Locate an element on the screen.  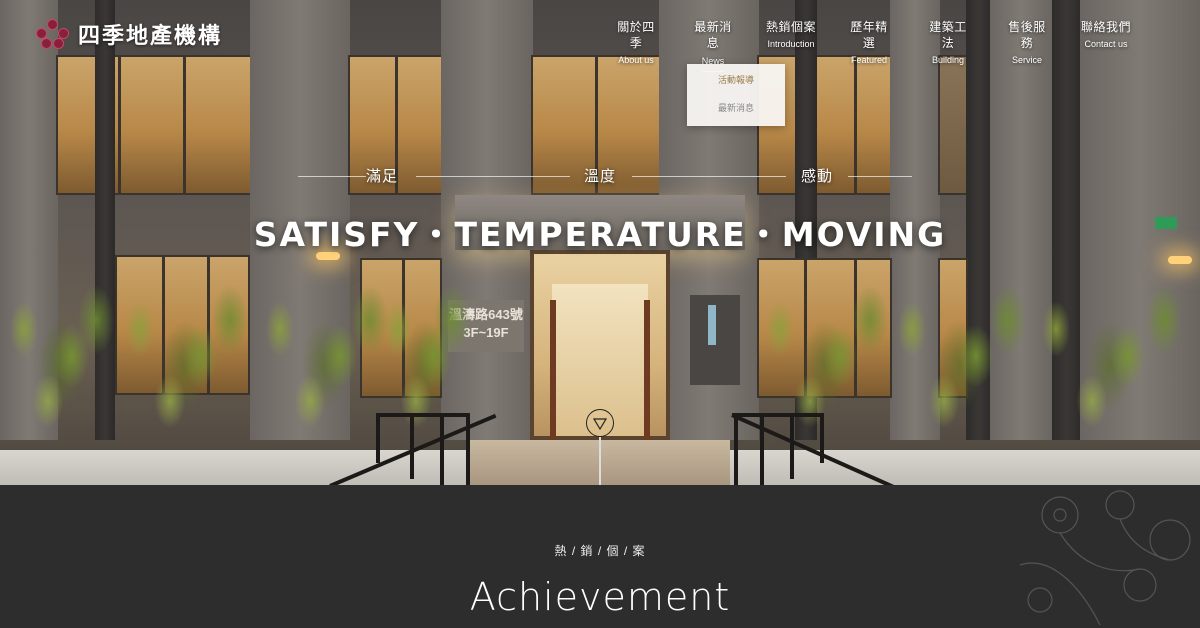
nav-item-label: 熱銷個案 is located at coordinates (790, 27).